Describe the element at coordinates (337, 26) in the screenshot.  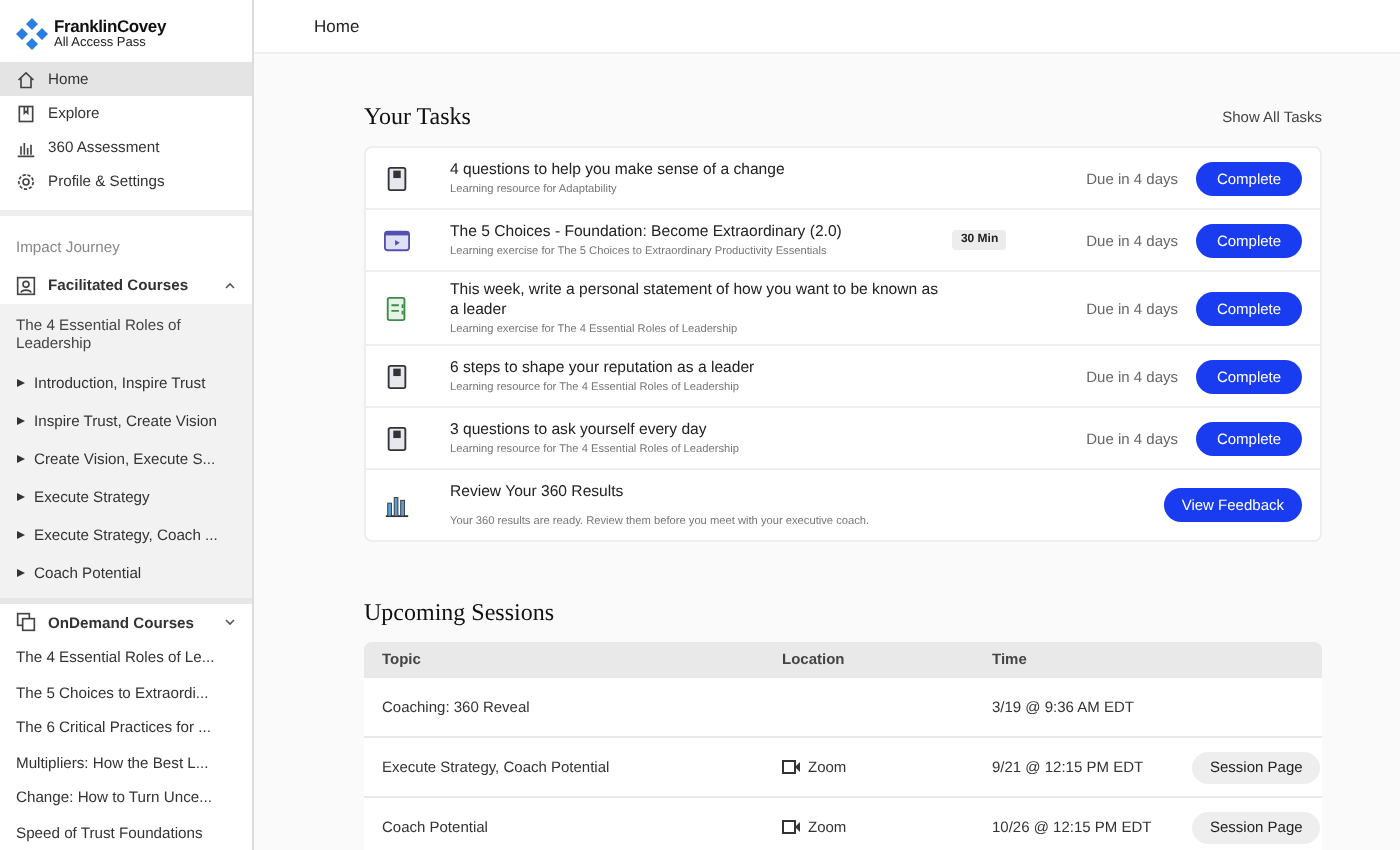
I see `page-title: Home` at that location.